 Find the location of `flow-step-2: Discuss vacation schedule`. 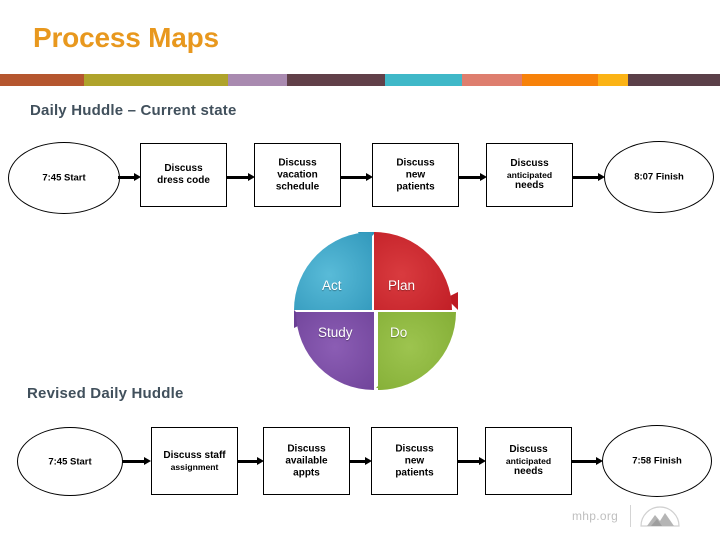

flow-step-2: Discuss vacation schedule is located at coordinates (297, 175).